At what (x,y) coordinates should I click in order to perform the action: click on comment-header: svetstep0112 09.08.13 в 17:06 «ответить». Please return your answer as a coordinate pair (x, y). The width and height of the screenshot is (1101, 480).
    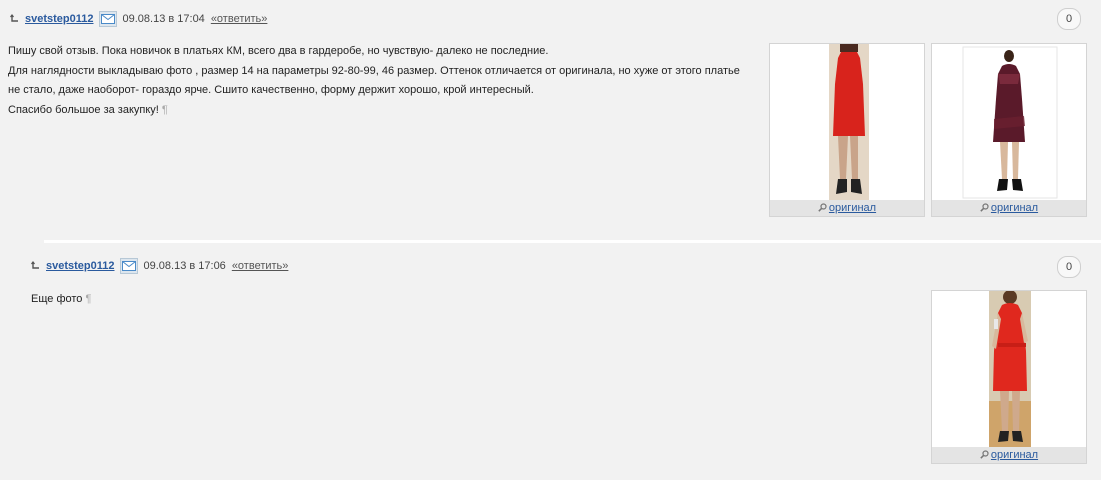
    Looking at the image, I should click on (159, 266).